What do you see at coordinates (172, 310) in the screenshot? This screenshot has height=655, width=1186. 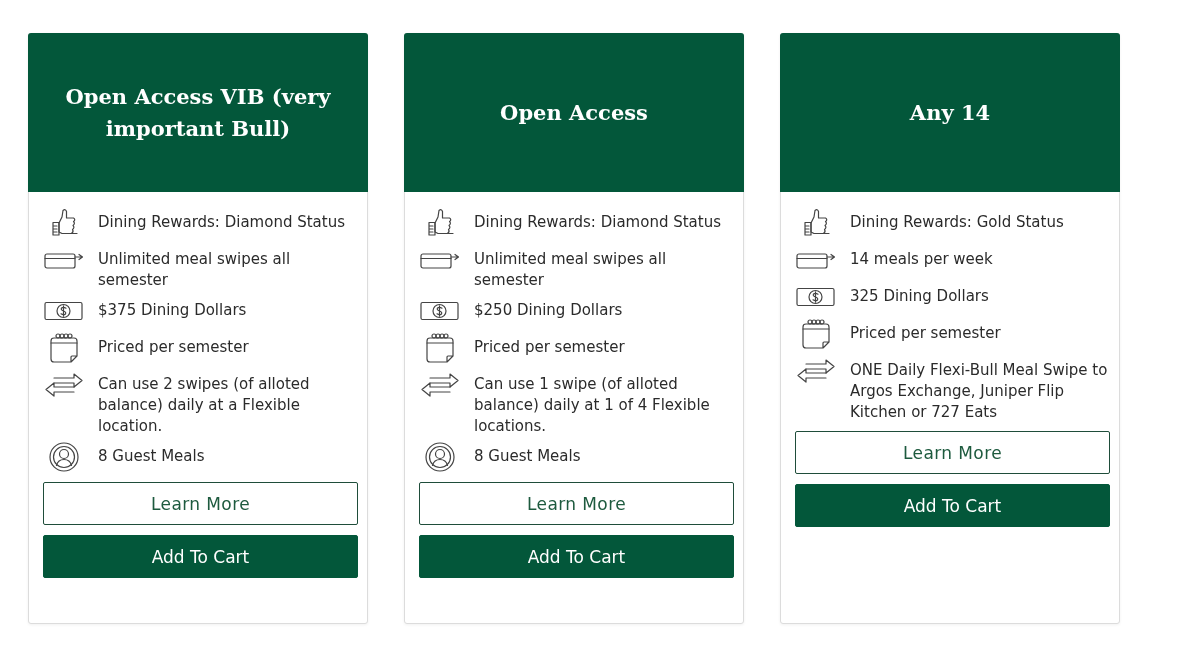 I see `feature-text: $375 Dining Dollars` at bounding box center [172, 310].